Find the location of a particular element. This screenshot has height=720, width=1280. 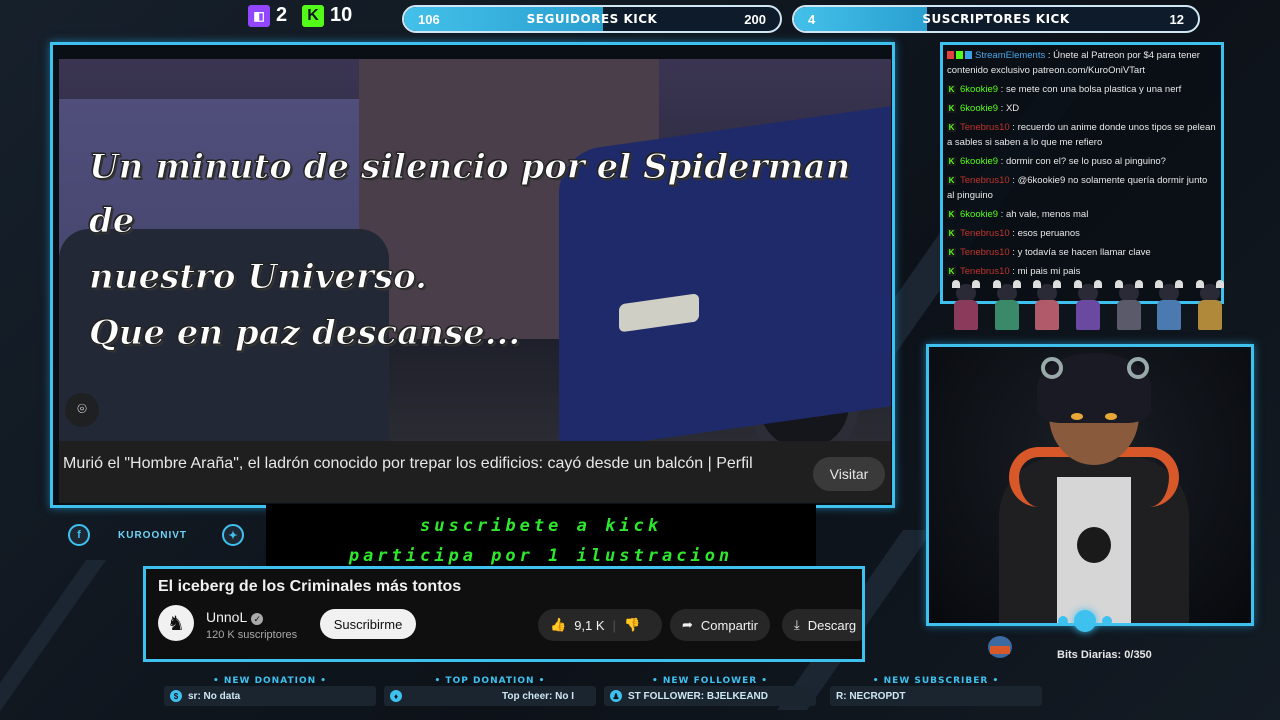

alert-top-donation-value: Top cheer: No I is located at coordinates (538, 696).